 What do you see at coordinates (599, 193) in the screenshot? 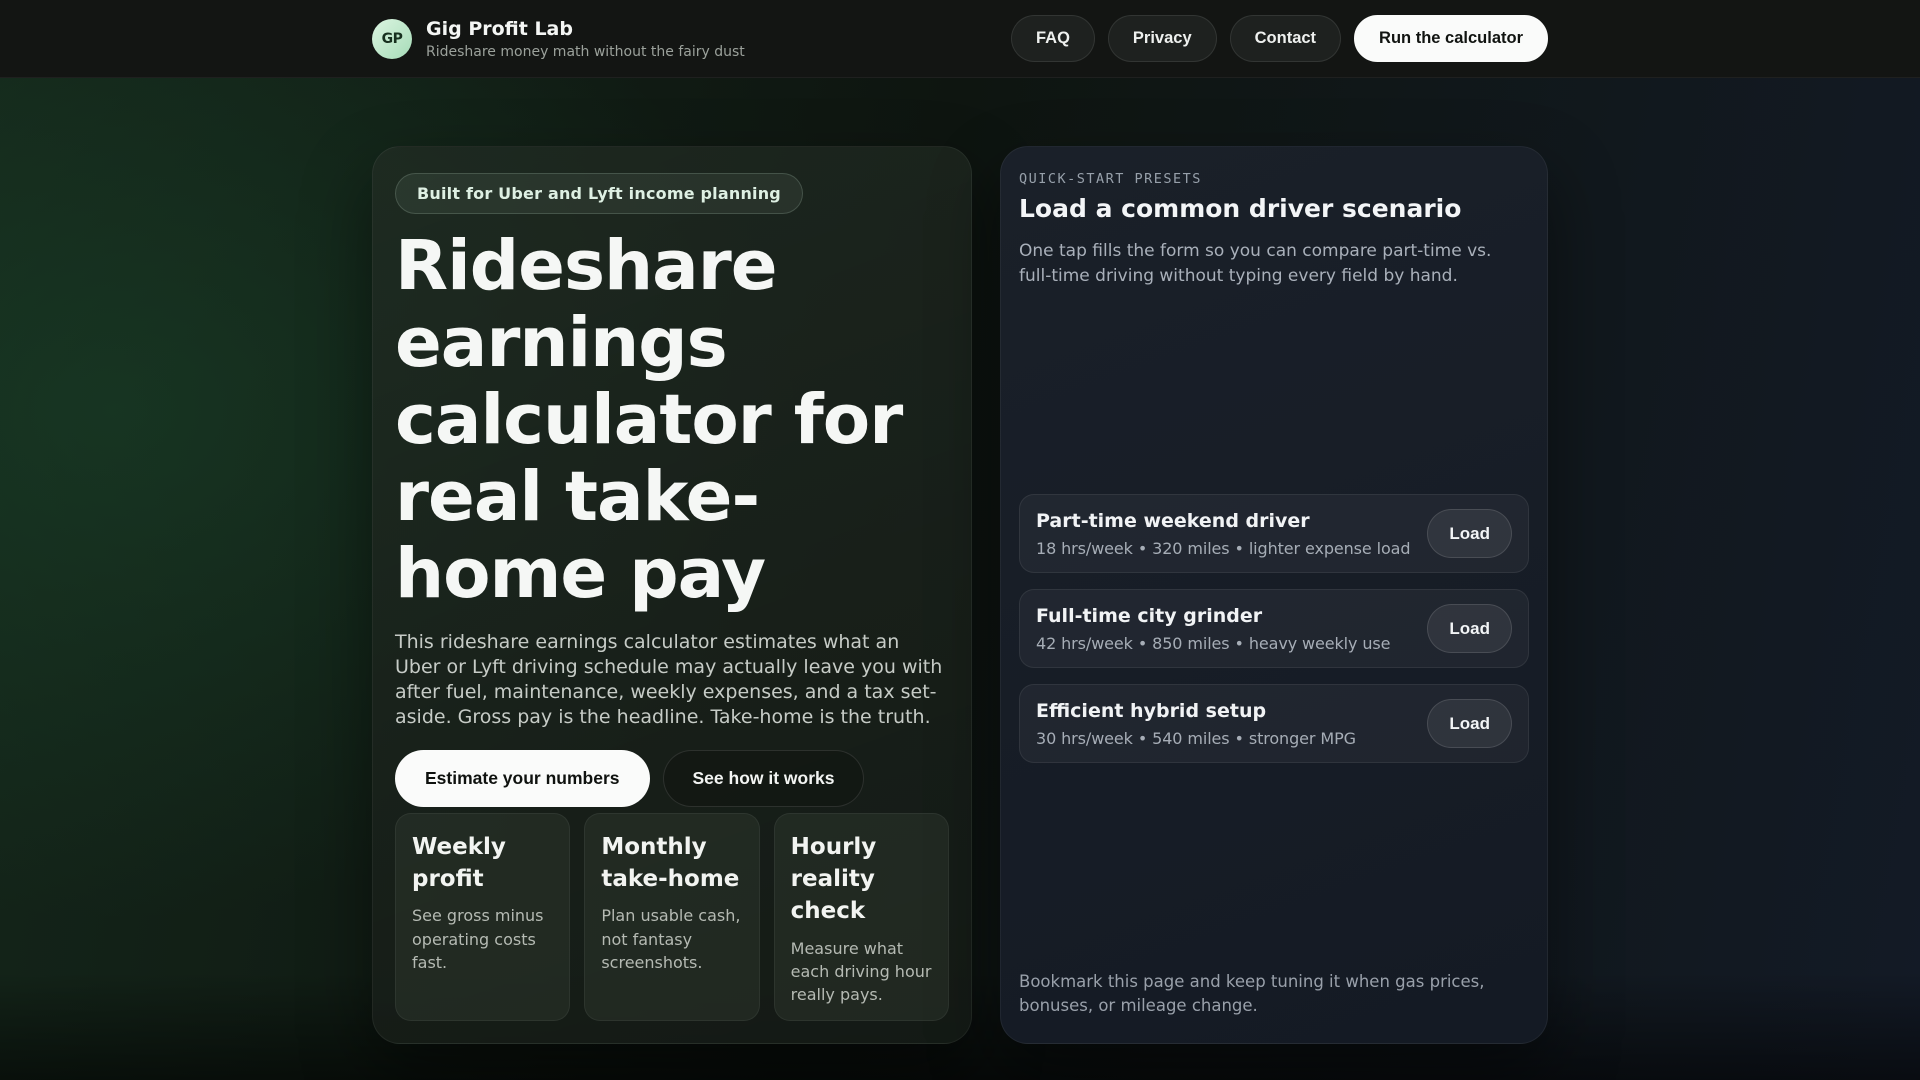
I see `hero-badge: Built for Uber and Lyft income planning` at bounding box center [599, 193].